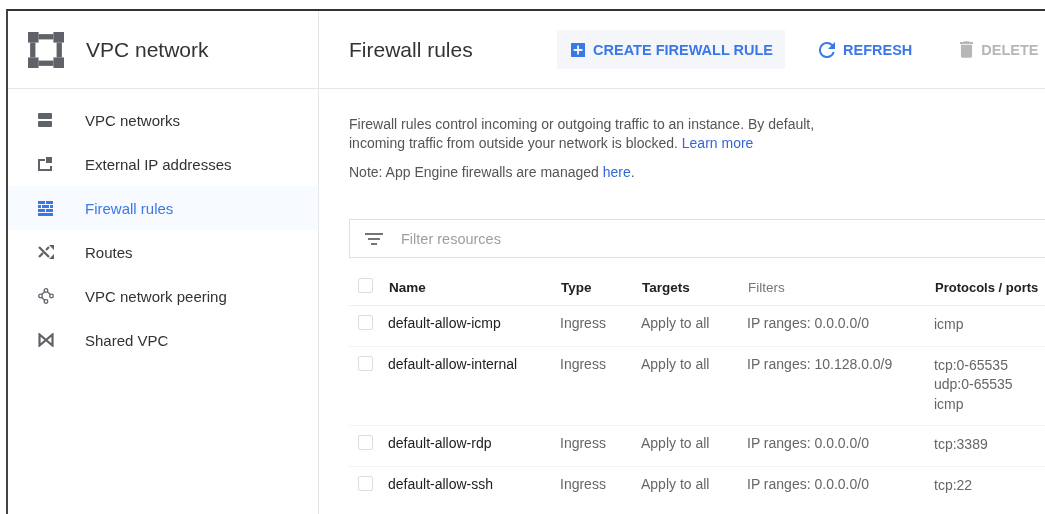  I want to click on description-text: Firewall rules control incoming or outgoing traffic to an instance. By default, incoming traffic from outside your network is blocked. Learn more, so click(582, 134).